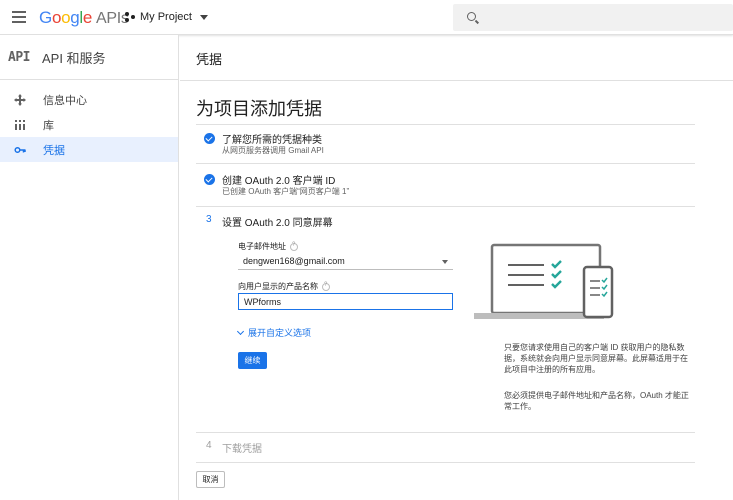  What do you see at coordinates (89, 149) in the screenshot?
I see `sidebar-item-credentials: 凭据` at bounding box center [89, 149].